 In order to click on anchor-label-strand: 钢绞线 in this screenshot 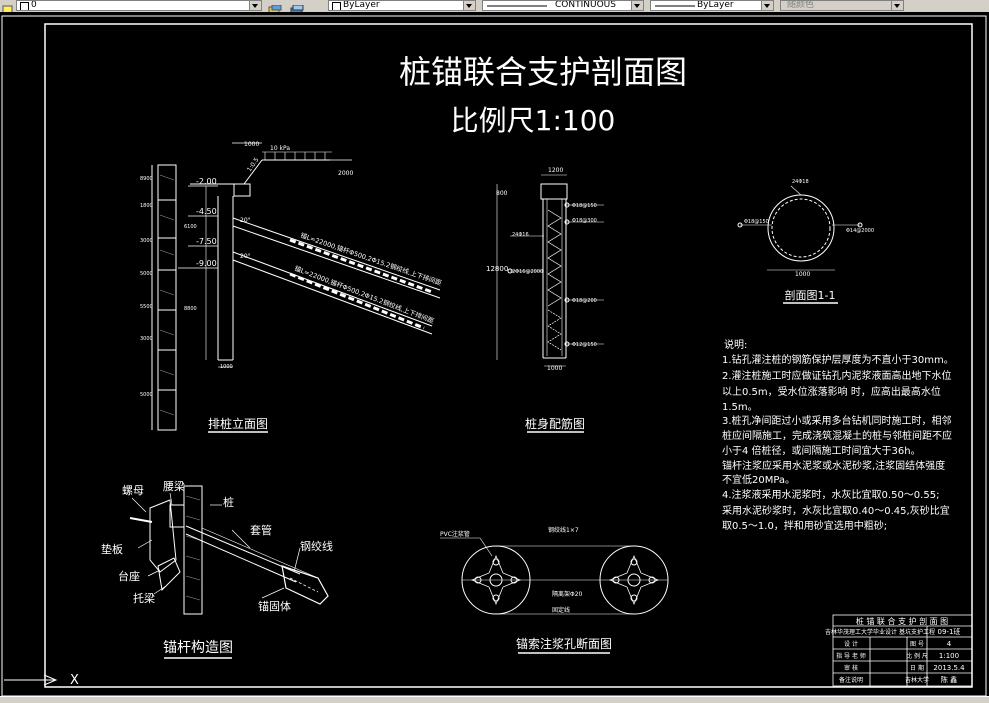, I will do `click(316, 546)`.